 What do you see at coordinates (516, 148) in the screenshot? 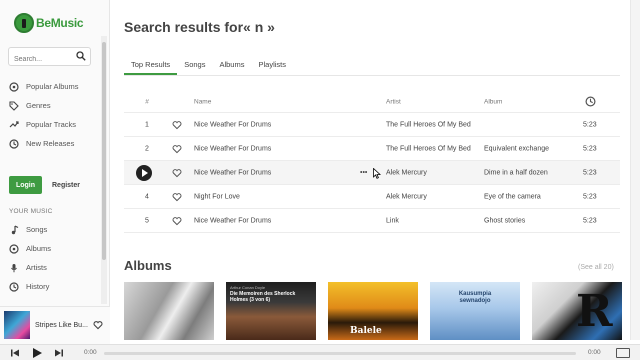
I see `track-album: Equivalent exchange` at bounding box center [516, 148].